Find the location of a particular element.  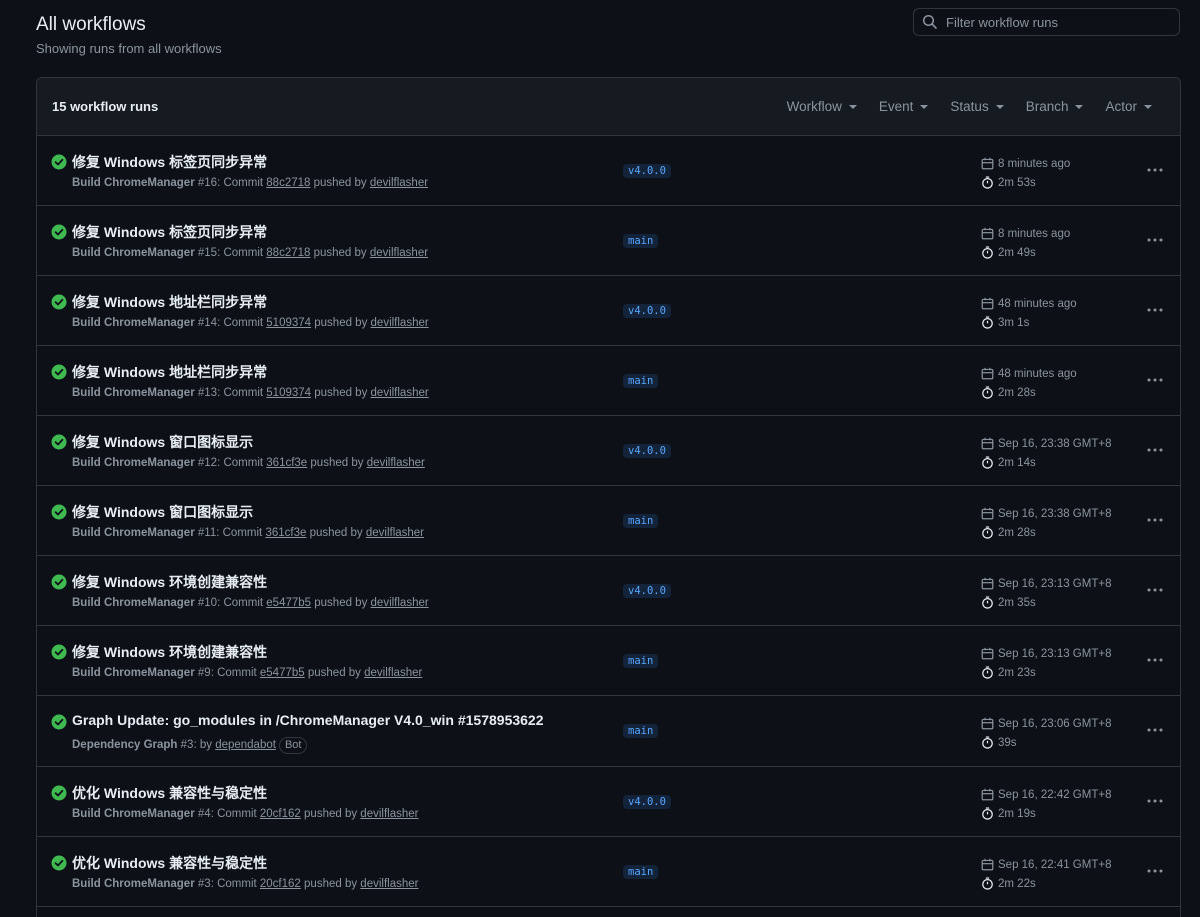

branch-filter-menu: Branch is located at coordinates (1055, 106).